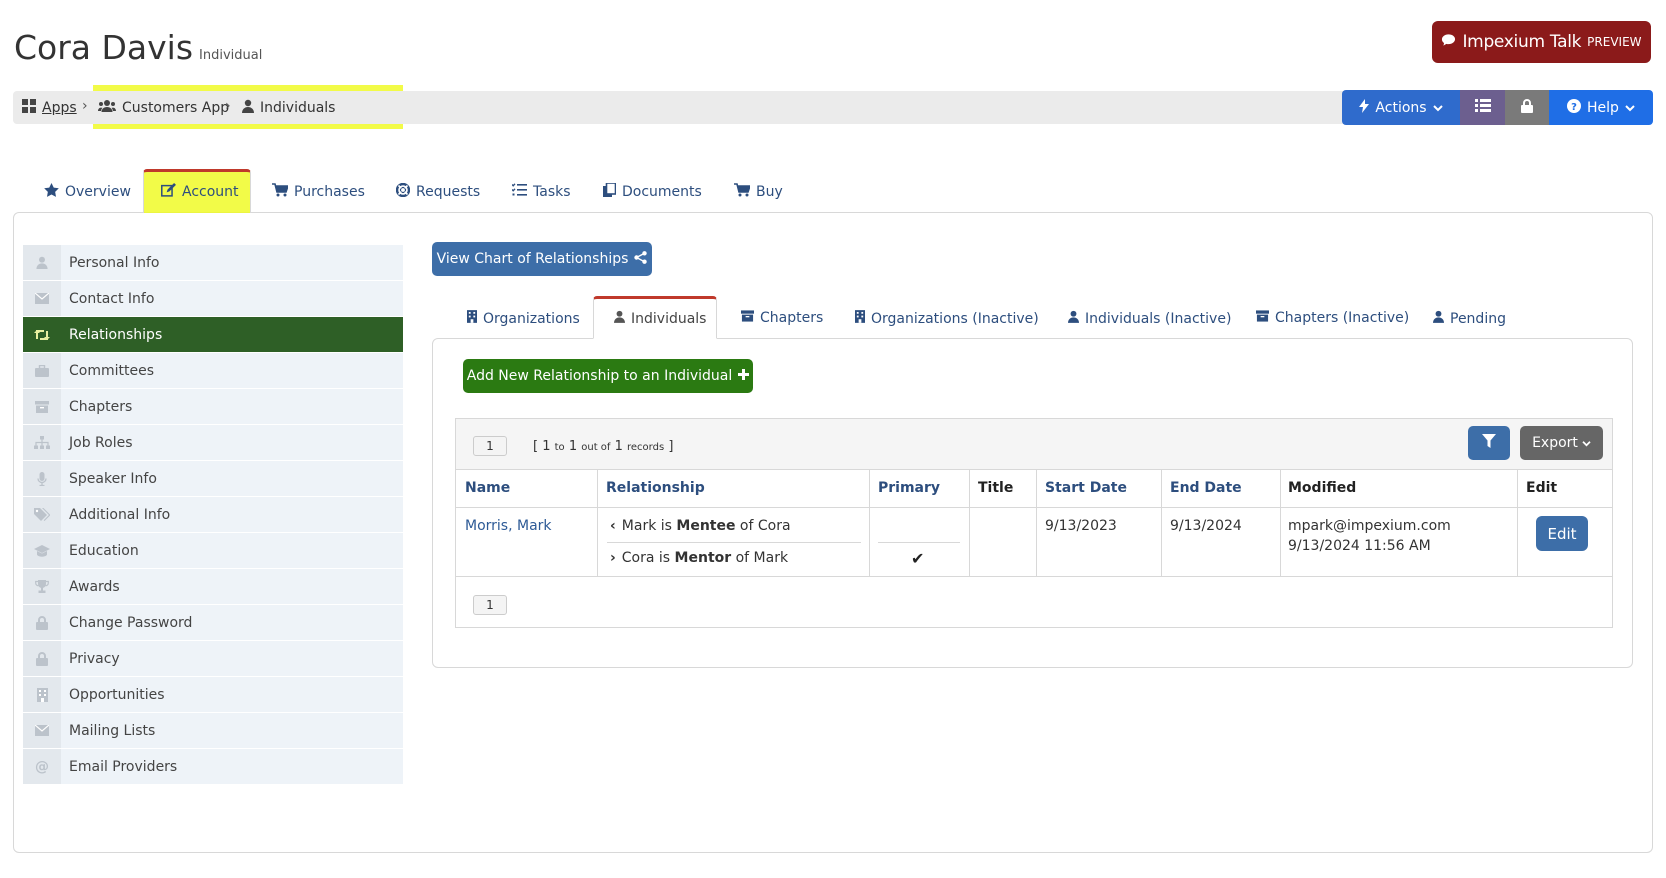 Image resolution: width=1666 pixels, height=878 pixels. What do you see at coordinates (508, 526) in the screenshot?
I see `row-name-link: Morris, Mark` at bounding box center [508, 526].